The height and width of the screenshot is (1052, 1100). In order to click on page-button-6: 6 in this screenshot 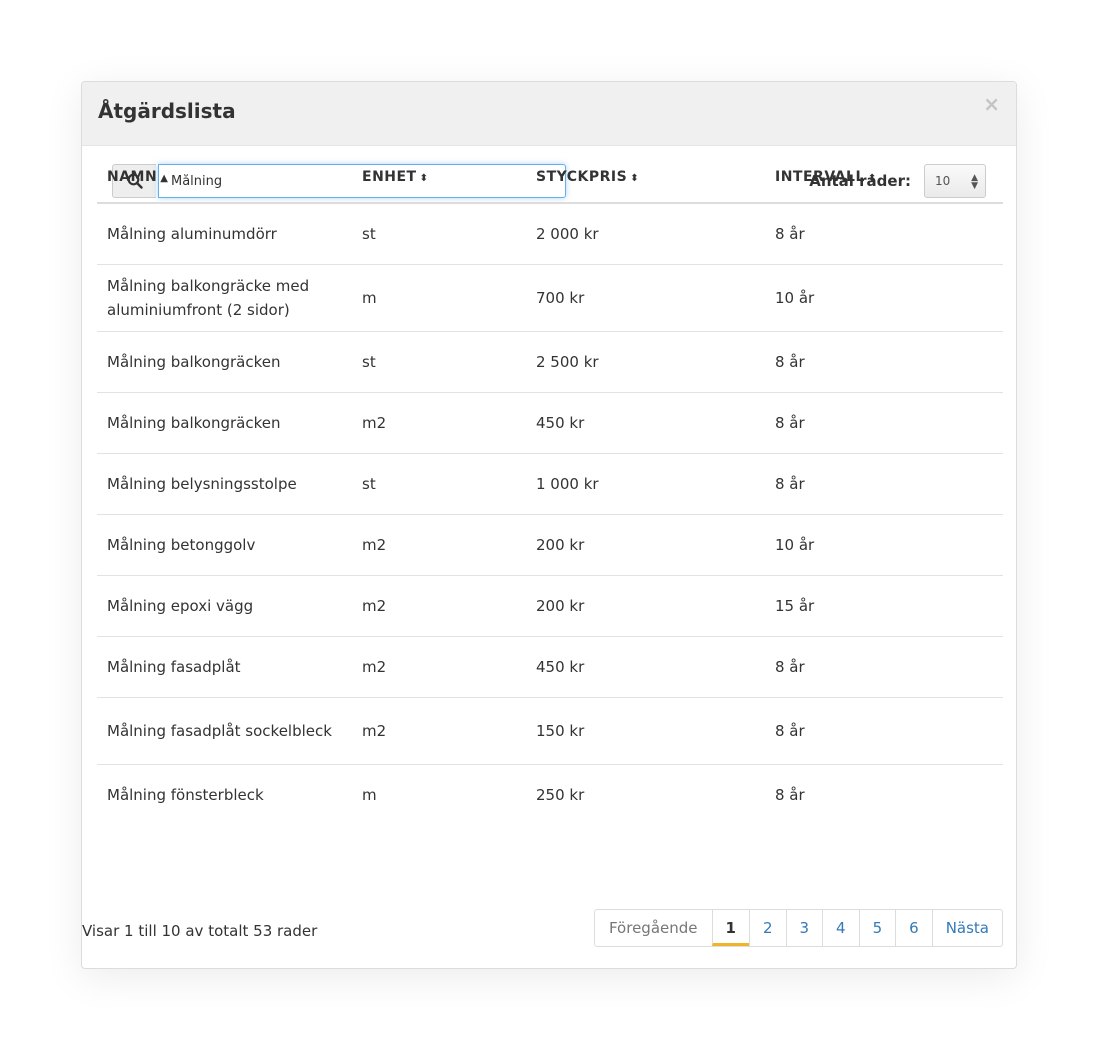, I will do `click(913, 928)`.